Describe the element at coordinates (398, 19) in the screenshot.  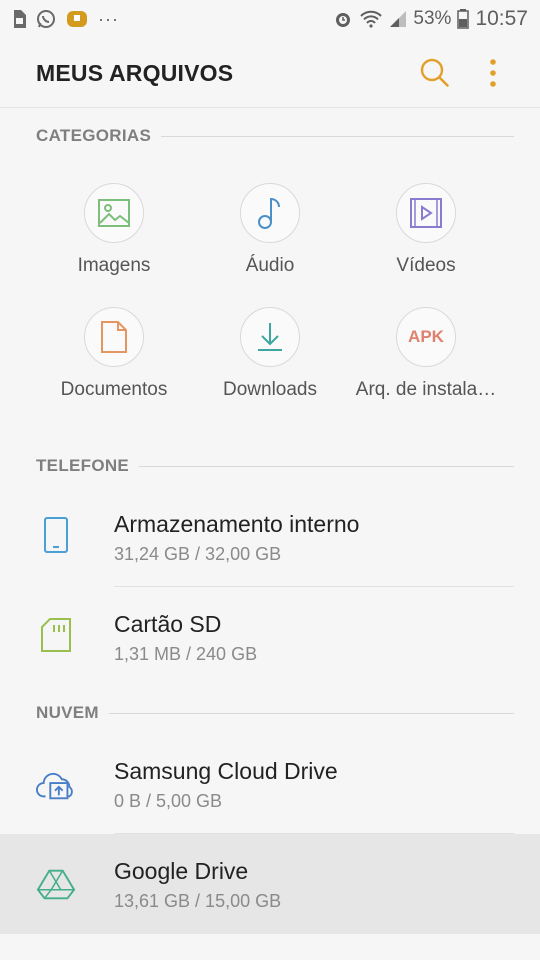
I see `signal-icon` at that location.